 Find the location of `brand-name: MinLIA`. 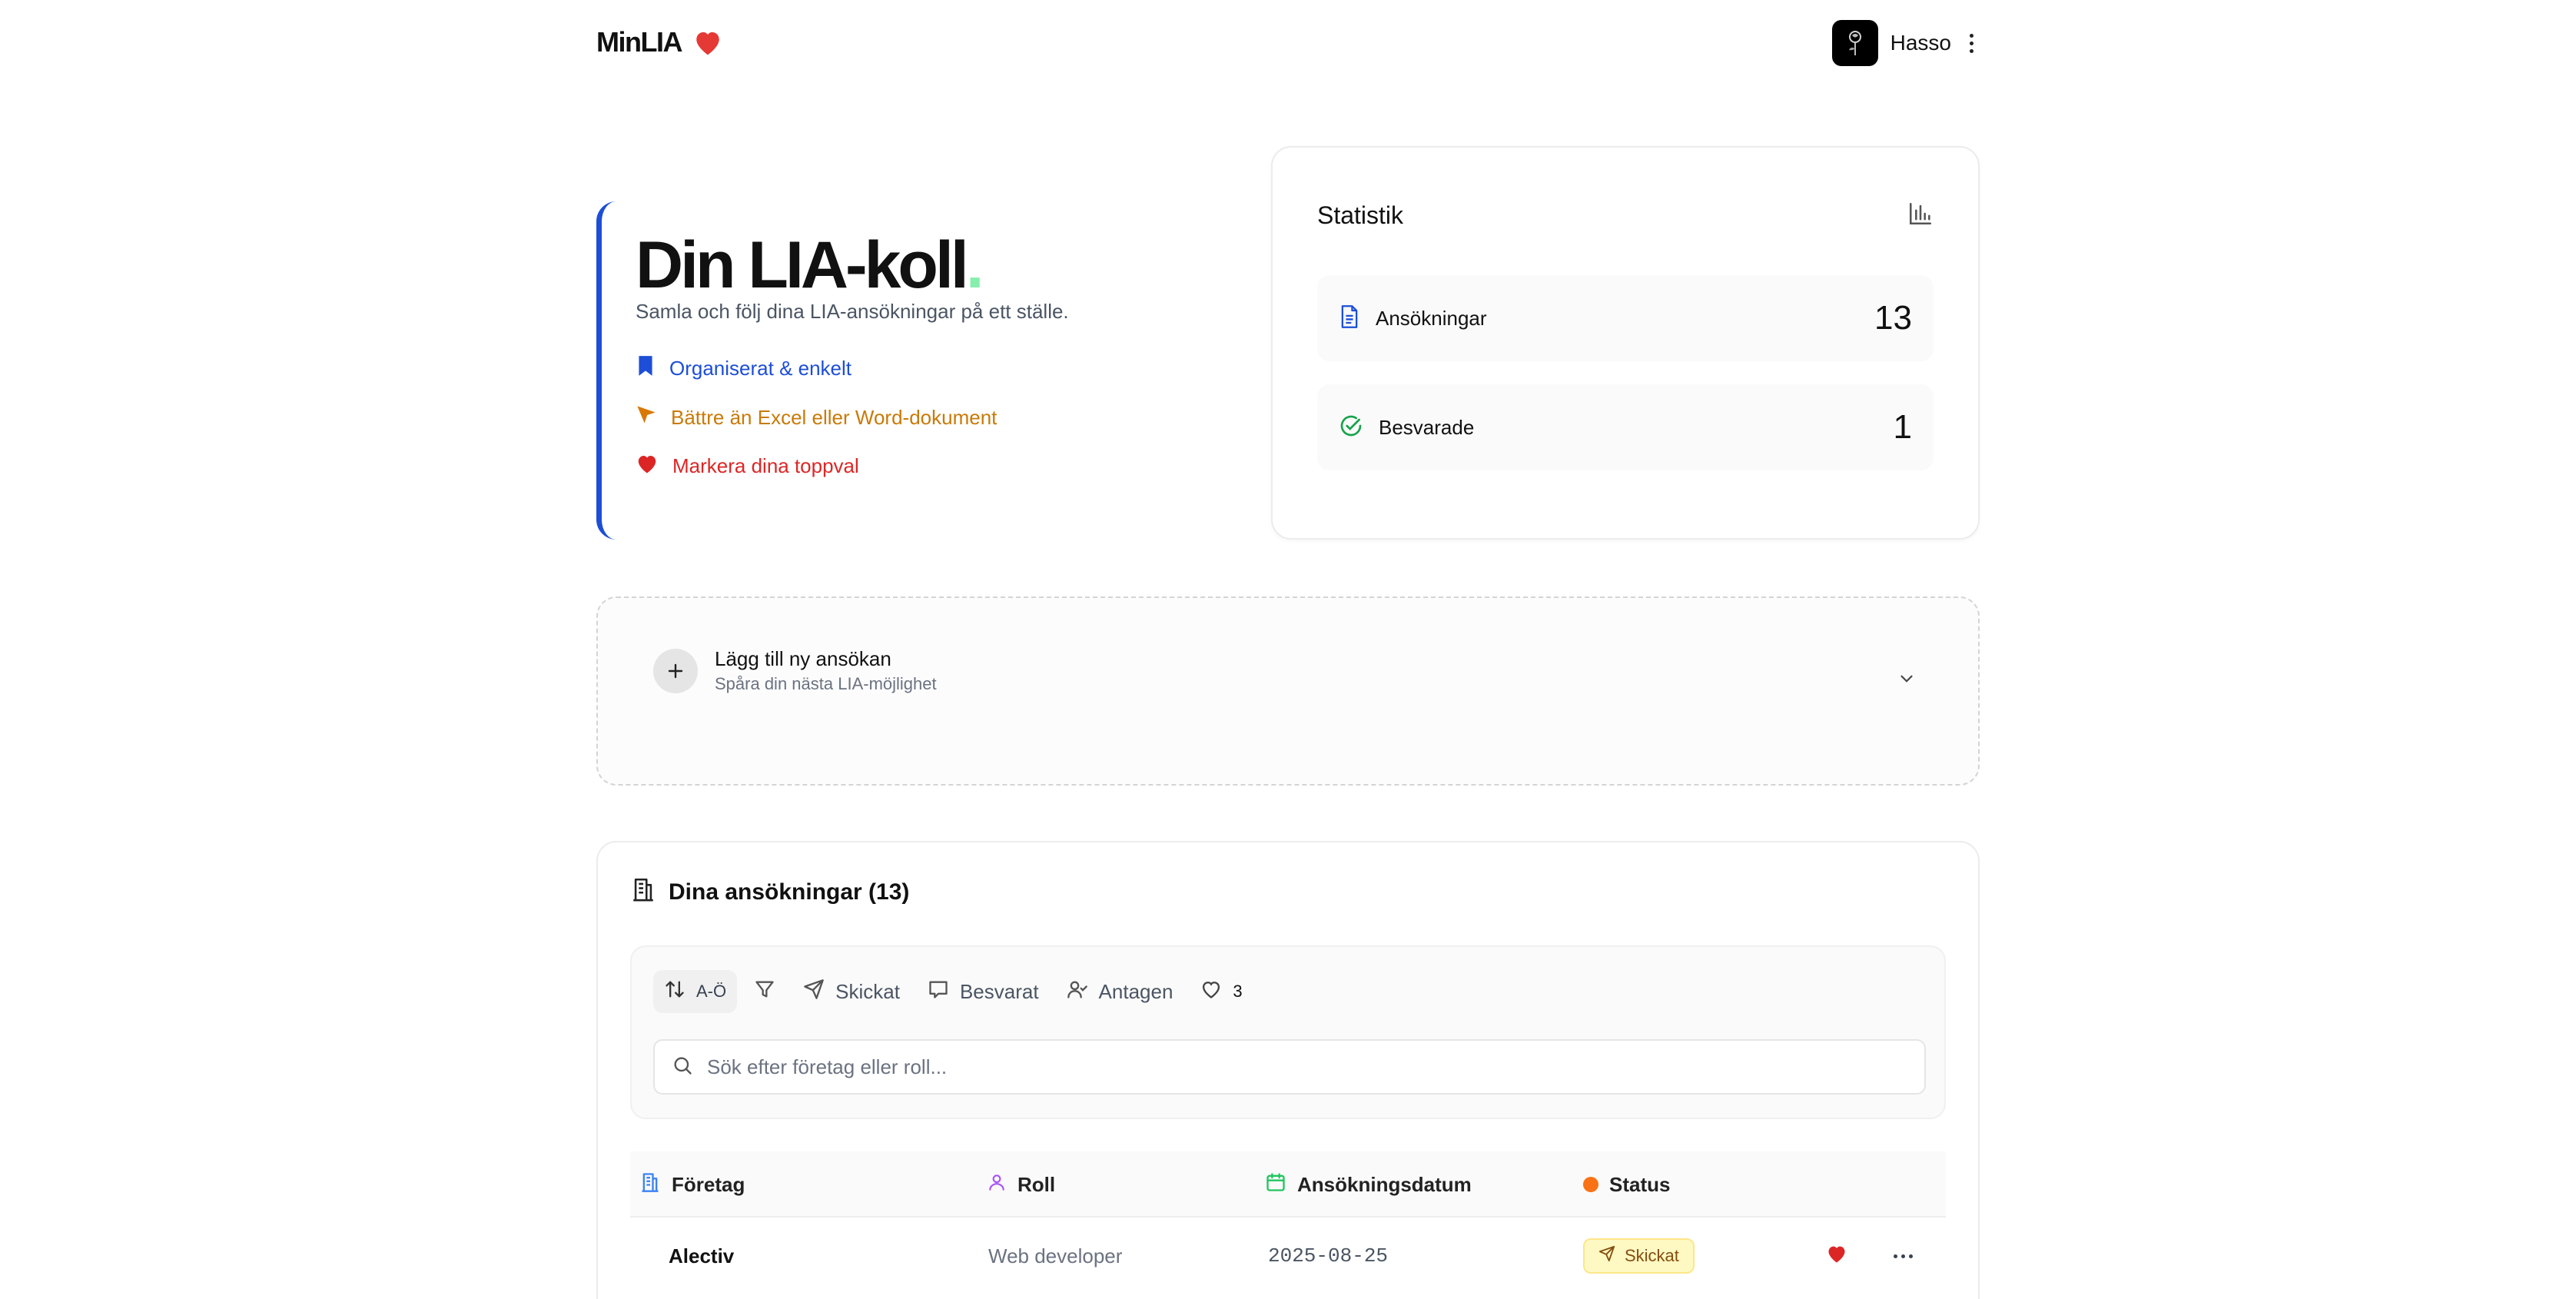

brand-name: MinLIA is located at coordinates (639, 42).